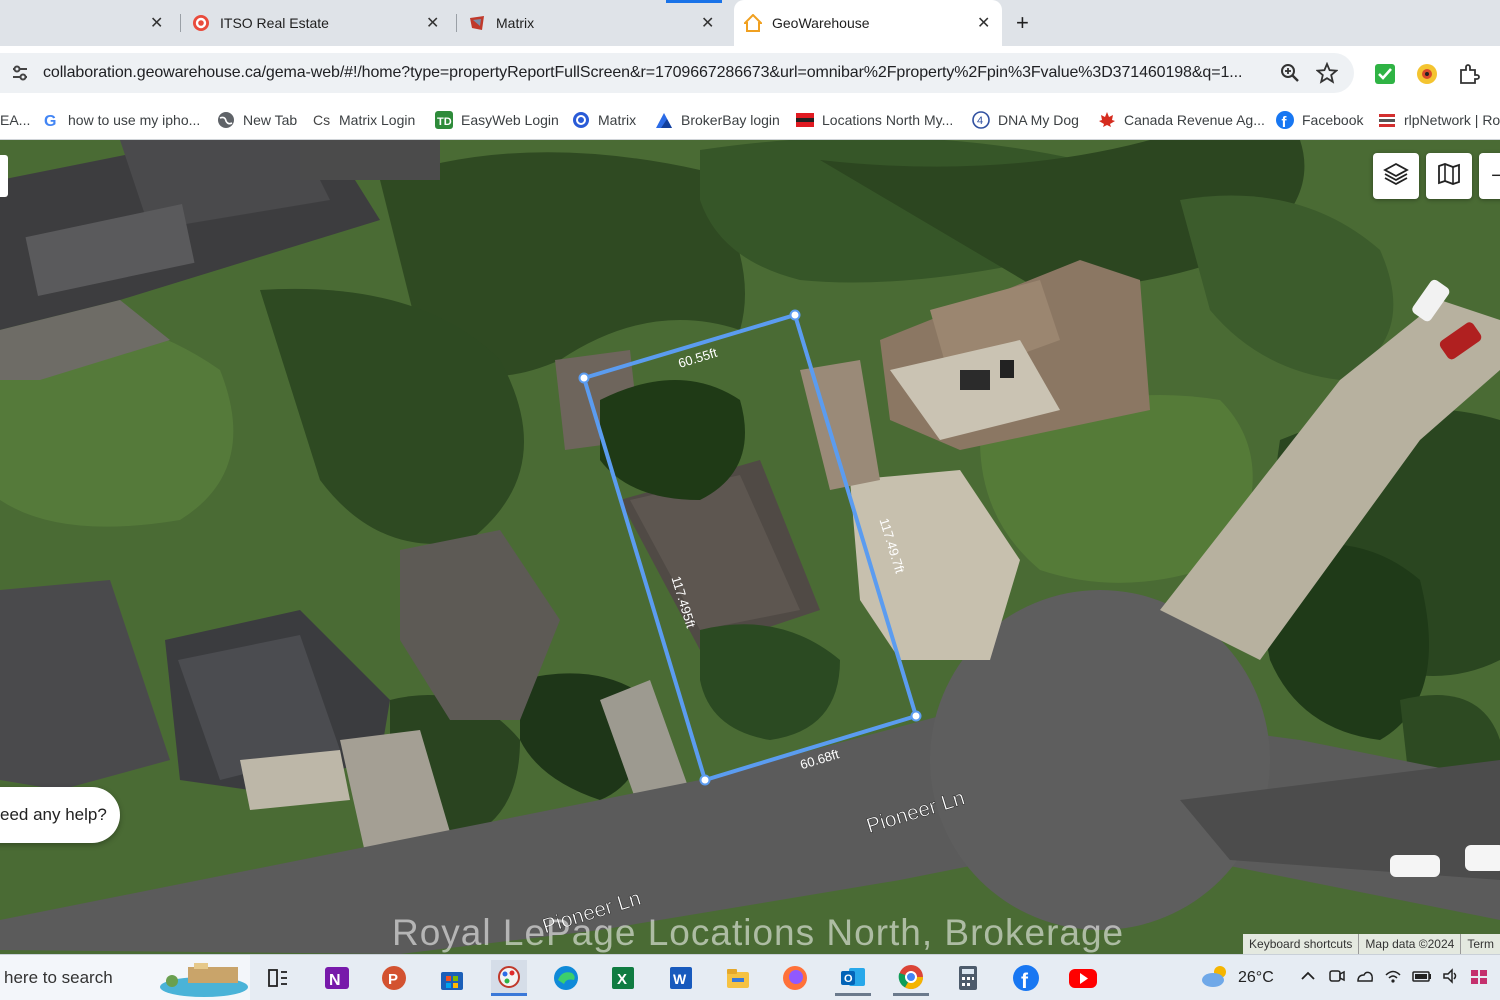 The height and width of the screenshot is (1000, 1500). I want to click on layers-icon, so click(1396, 176).